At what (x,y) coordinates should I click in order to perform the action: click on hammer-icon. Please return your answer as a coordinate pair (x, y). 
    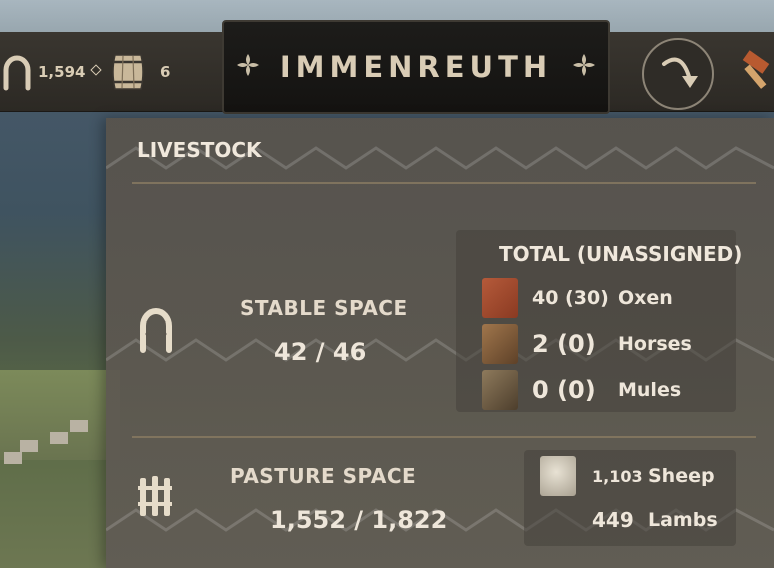
    Looking at the image, I should click on (756, 69).